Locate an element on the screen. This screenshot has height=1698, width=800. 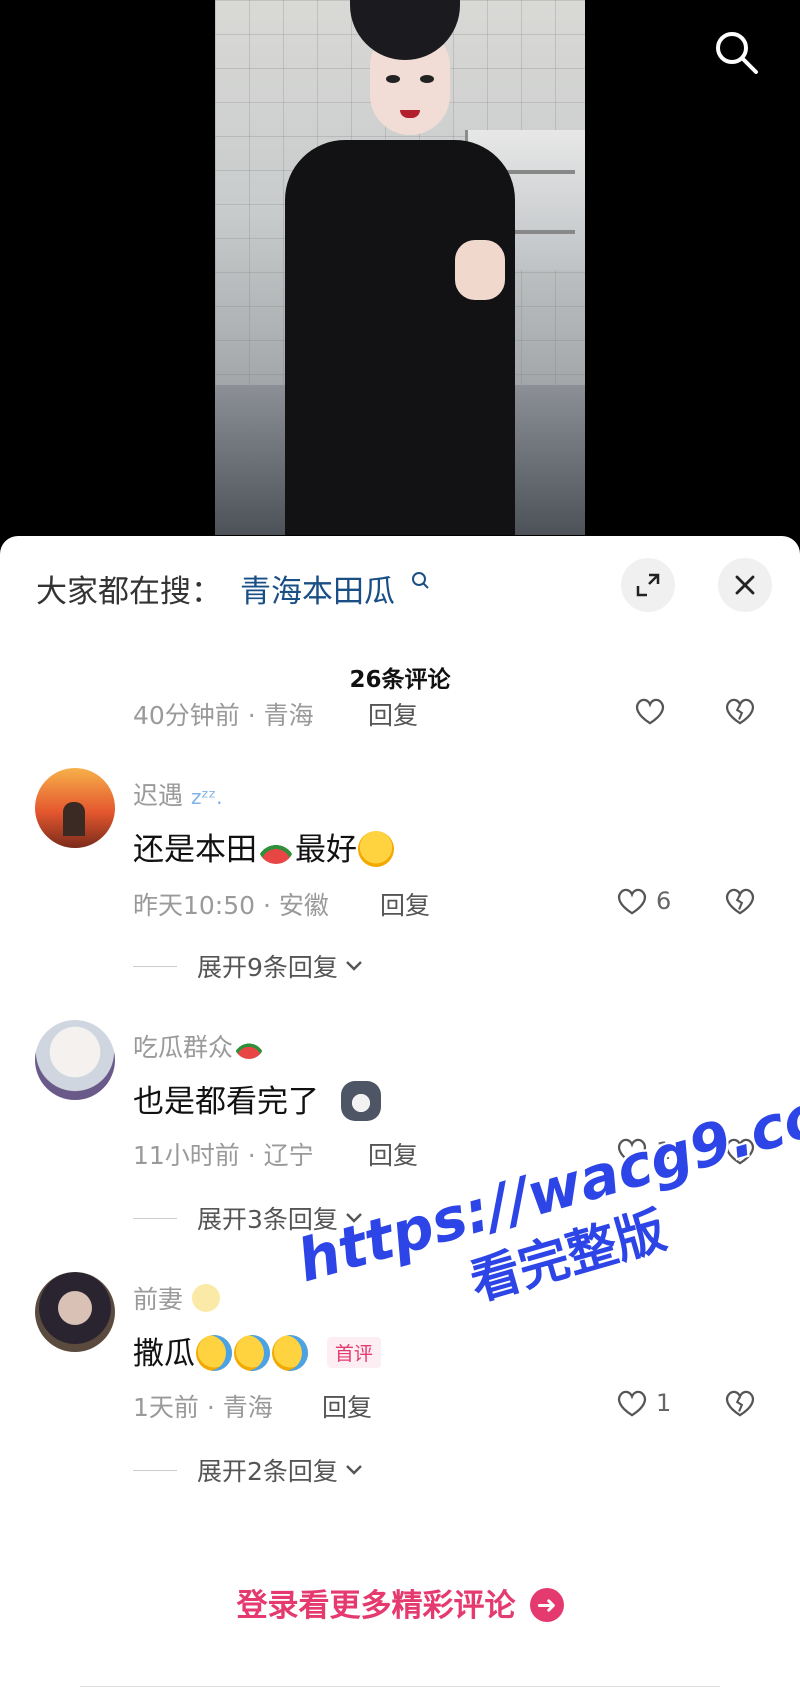
wolf-emoji-icon is located at coordinates (360, 1100).